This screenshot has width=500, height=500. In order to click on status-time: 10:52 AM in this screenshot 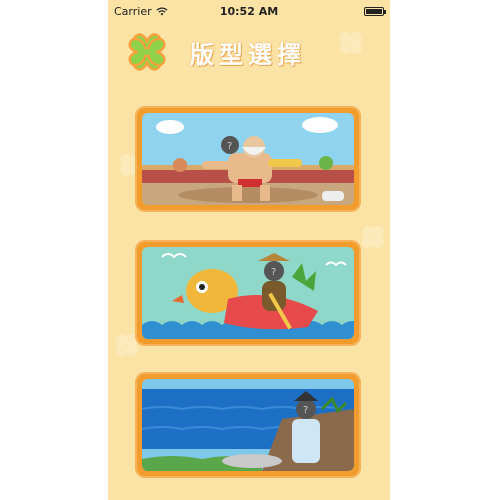, I will do `click(249, 11)`.